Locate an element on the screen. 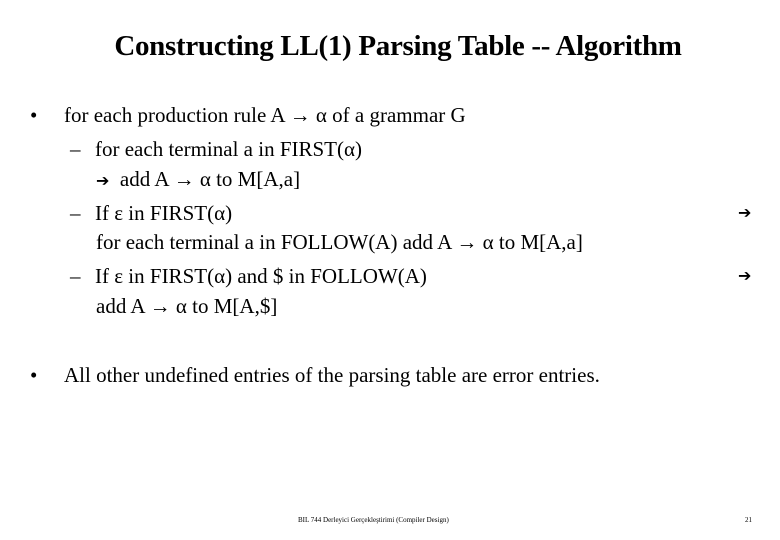 The width and height of the screenshot is (780, 540). page-number: 21 is located at coordinates (748, 520).